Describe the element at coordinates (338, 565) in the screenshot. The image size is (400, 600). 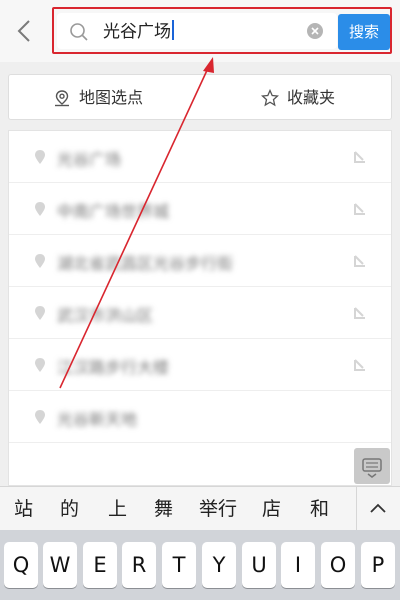
I see `key-o: O` at that location.